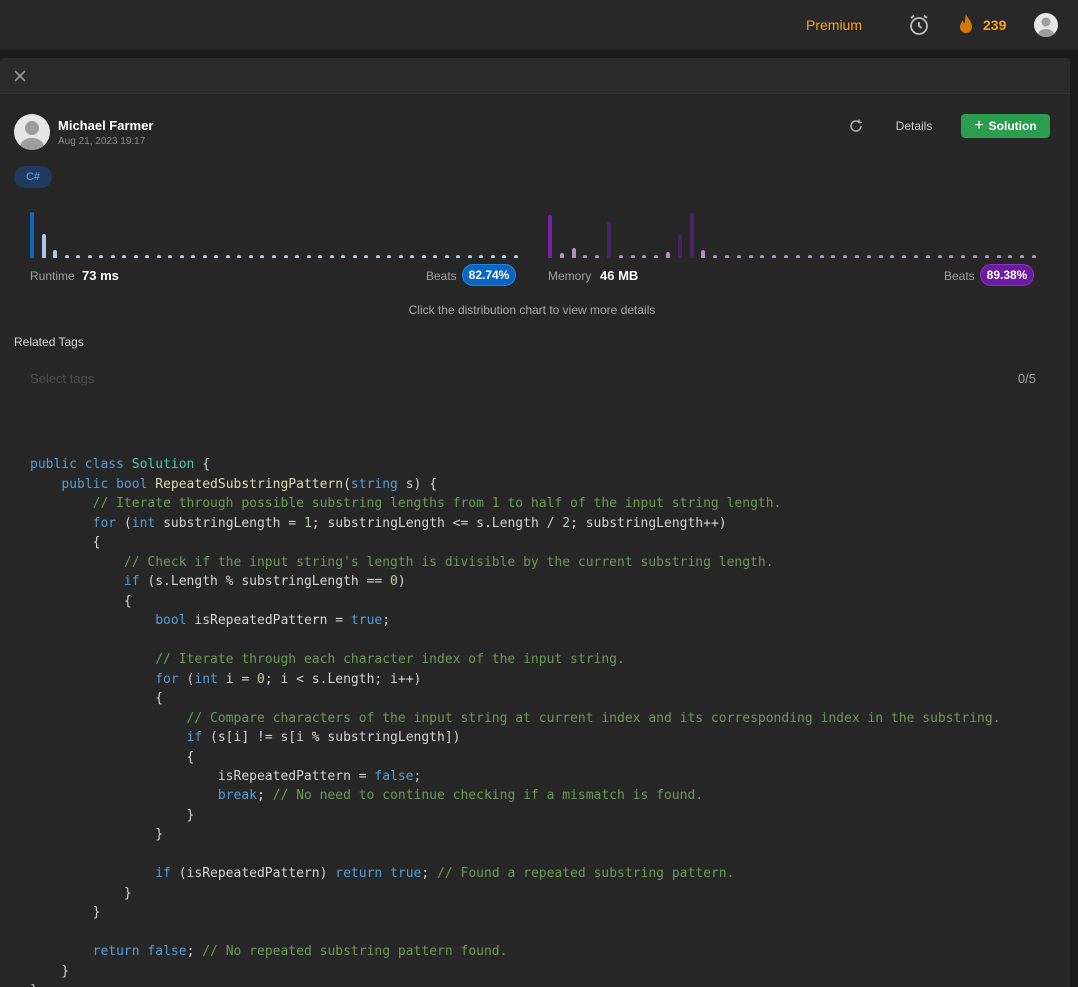  What do you see at coordinates (105, 125) in the screenshot?
I see `author-name: Michael Farmer` at bounding box center [105, 125].